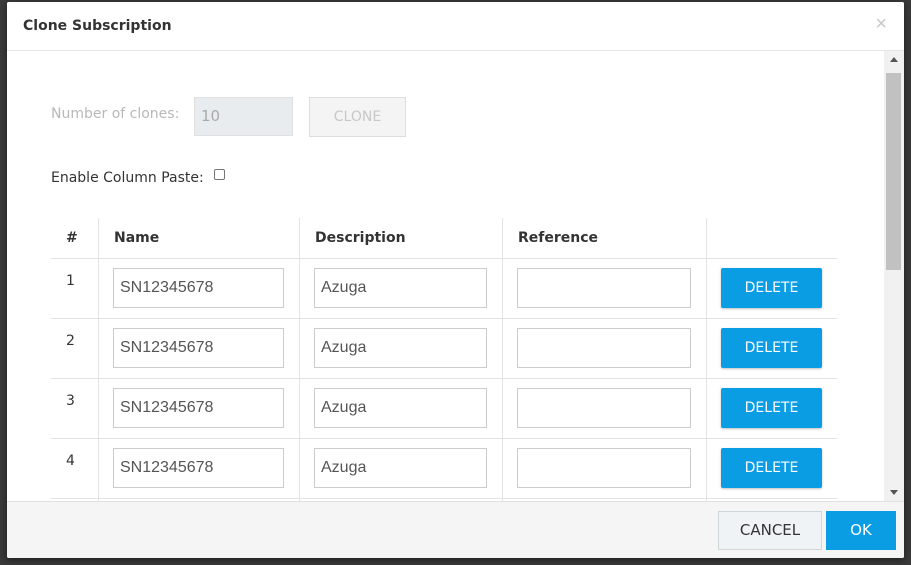 The width and height of the screenshot is (911, 565). Describe the element at coordinates (127, 178) in the screenshot. I see `enable-column-paste-label: Enable Column Paste:` at that location.